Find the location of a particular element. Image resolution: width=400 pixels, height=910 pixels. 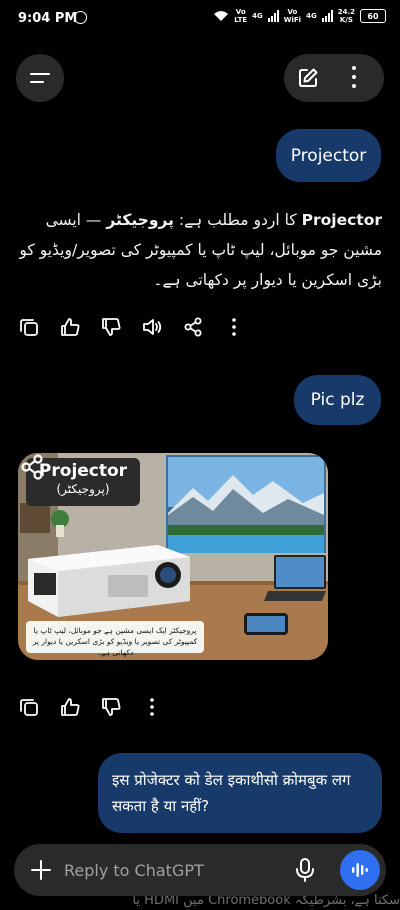

wifi-icon is located at coordinates (221, 16).